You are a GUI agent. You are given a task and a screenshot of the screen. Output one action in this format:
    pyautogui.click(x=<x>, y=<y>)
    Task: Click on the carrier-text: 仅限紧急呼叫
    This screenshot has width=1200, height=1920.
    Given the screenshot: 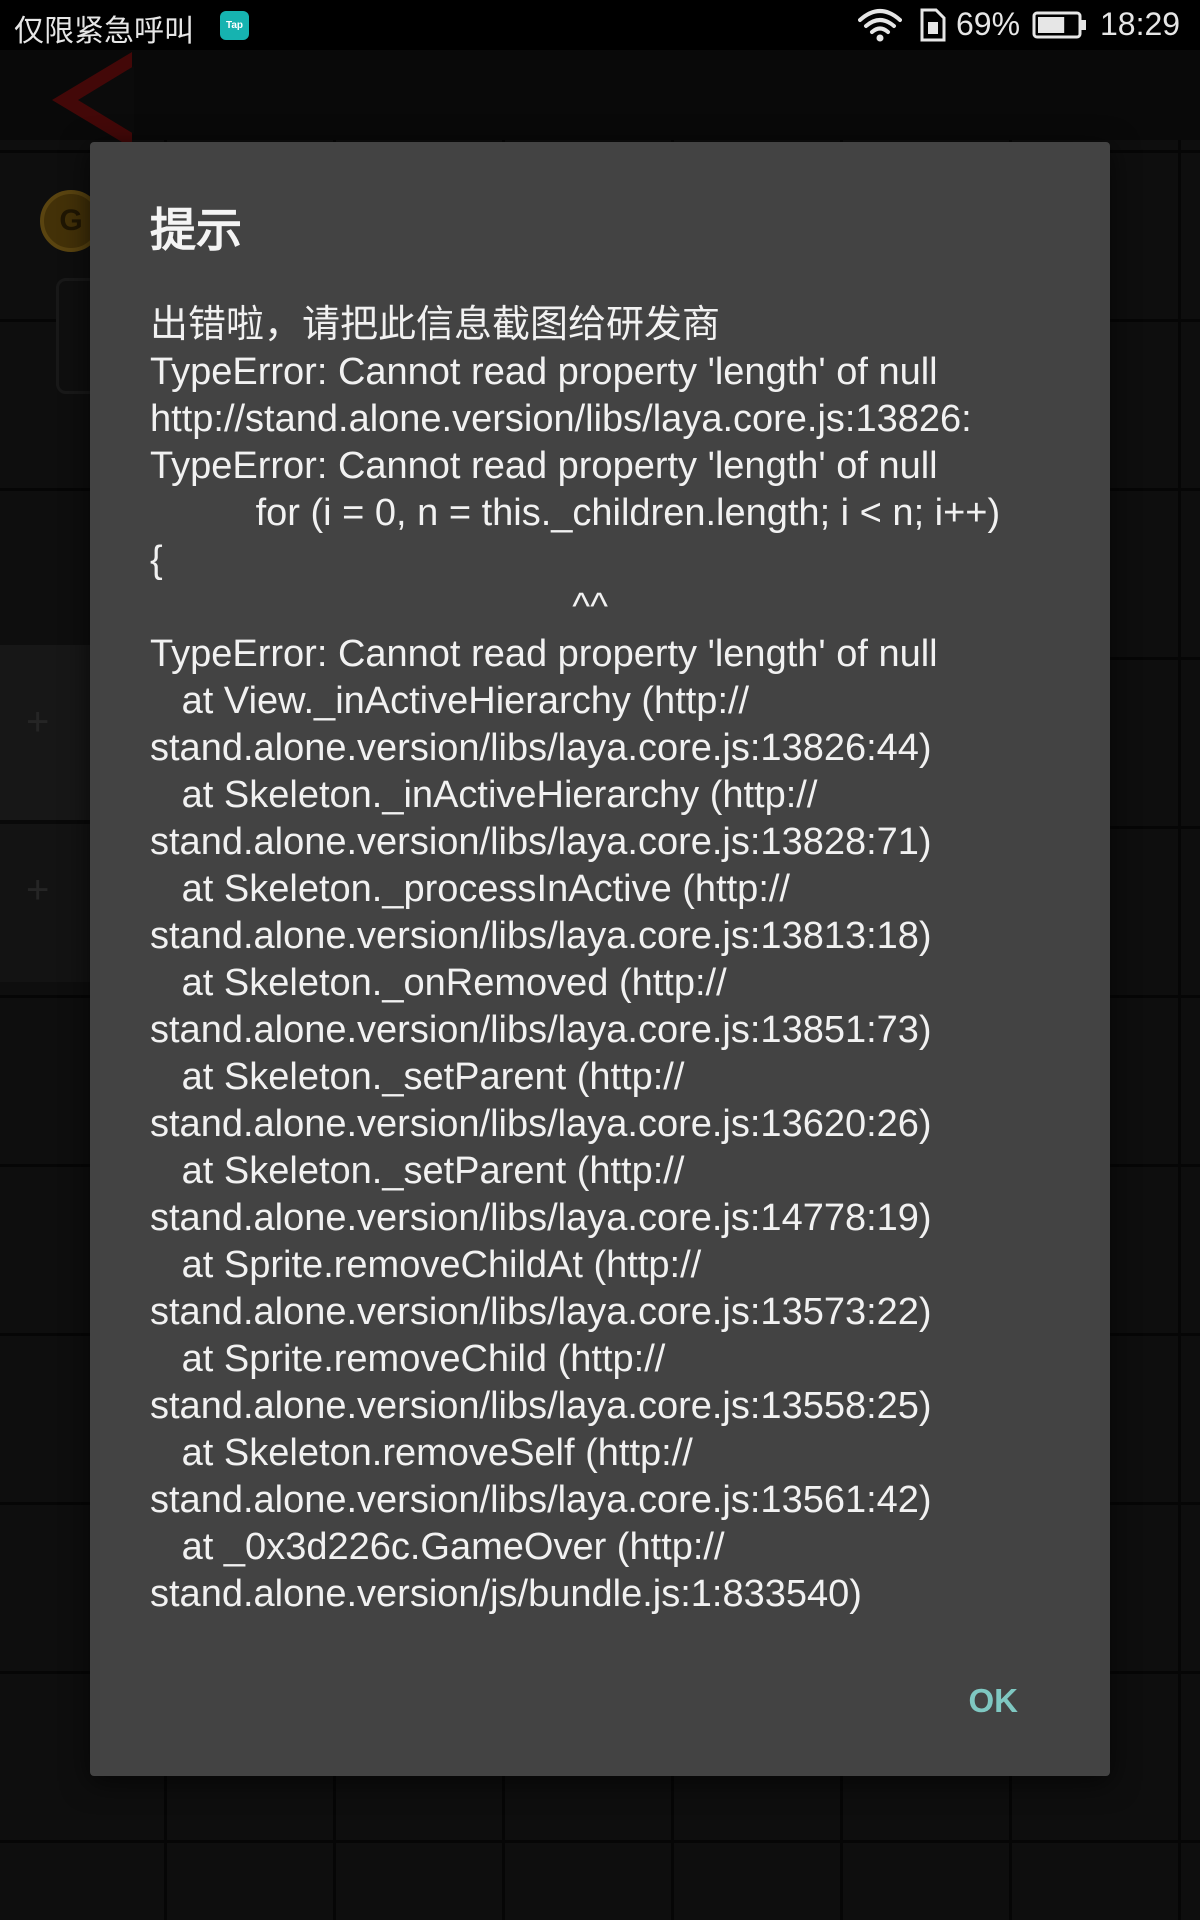 What is the action you would take?
    pyautogui.click(x=104, y=31)
    